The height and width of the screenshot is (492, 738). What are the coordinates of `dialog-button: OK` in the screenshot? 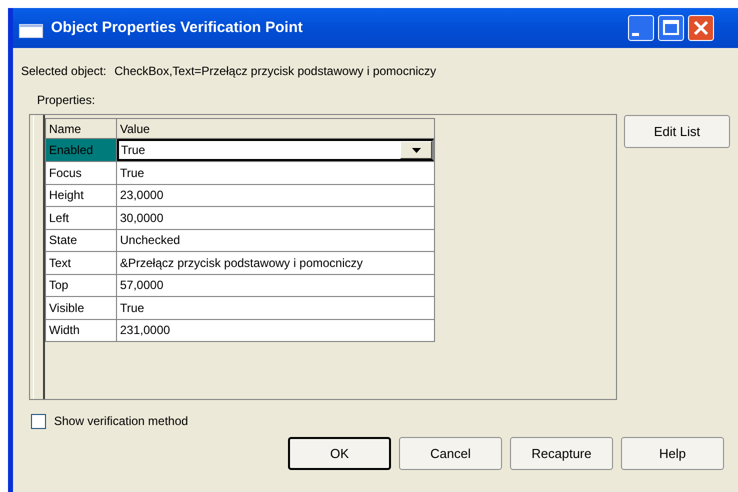 It's located at (339, 453).